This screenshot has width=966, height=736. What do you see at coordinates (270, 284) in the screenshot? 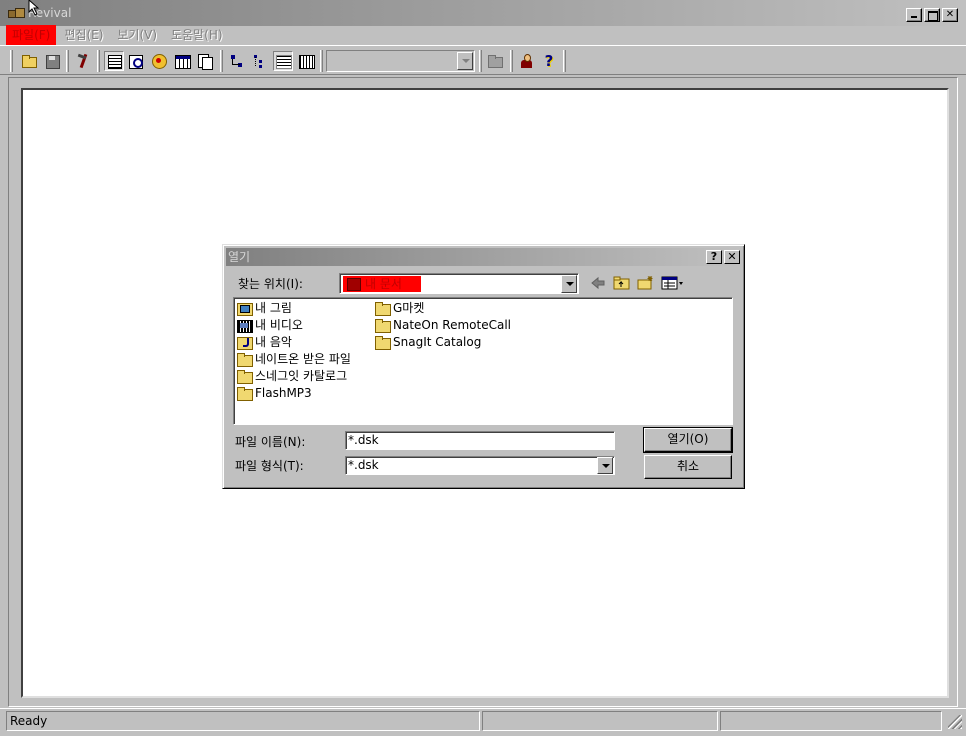
I see `look-in-label: 찾는 위치(I):` at bounding box center [270, 284].